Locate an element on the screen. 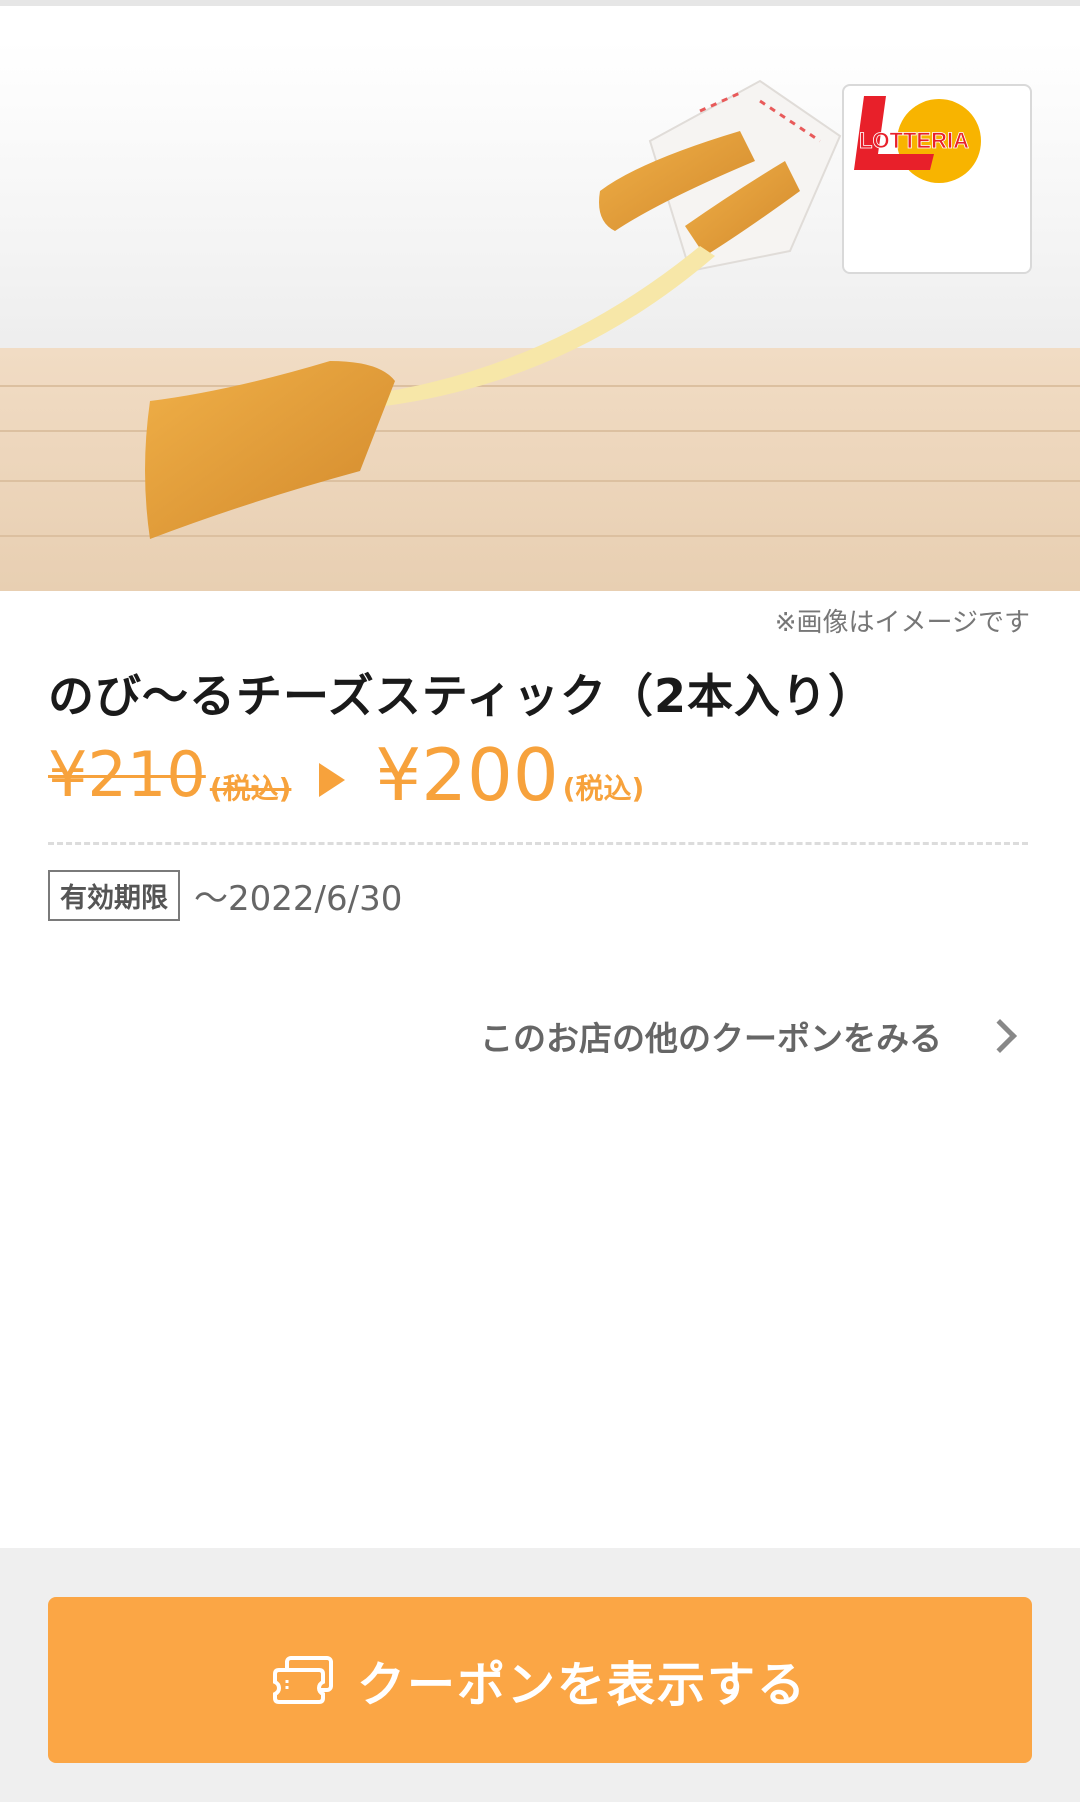 The image size is (1080, 1802). lotteria-logo: LOTTERIA is located at coordinates (937, 179).